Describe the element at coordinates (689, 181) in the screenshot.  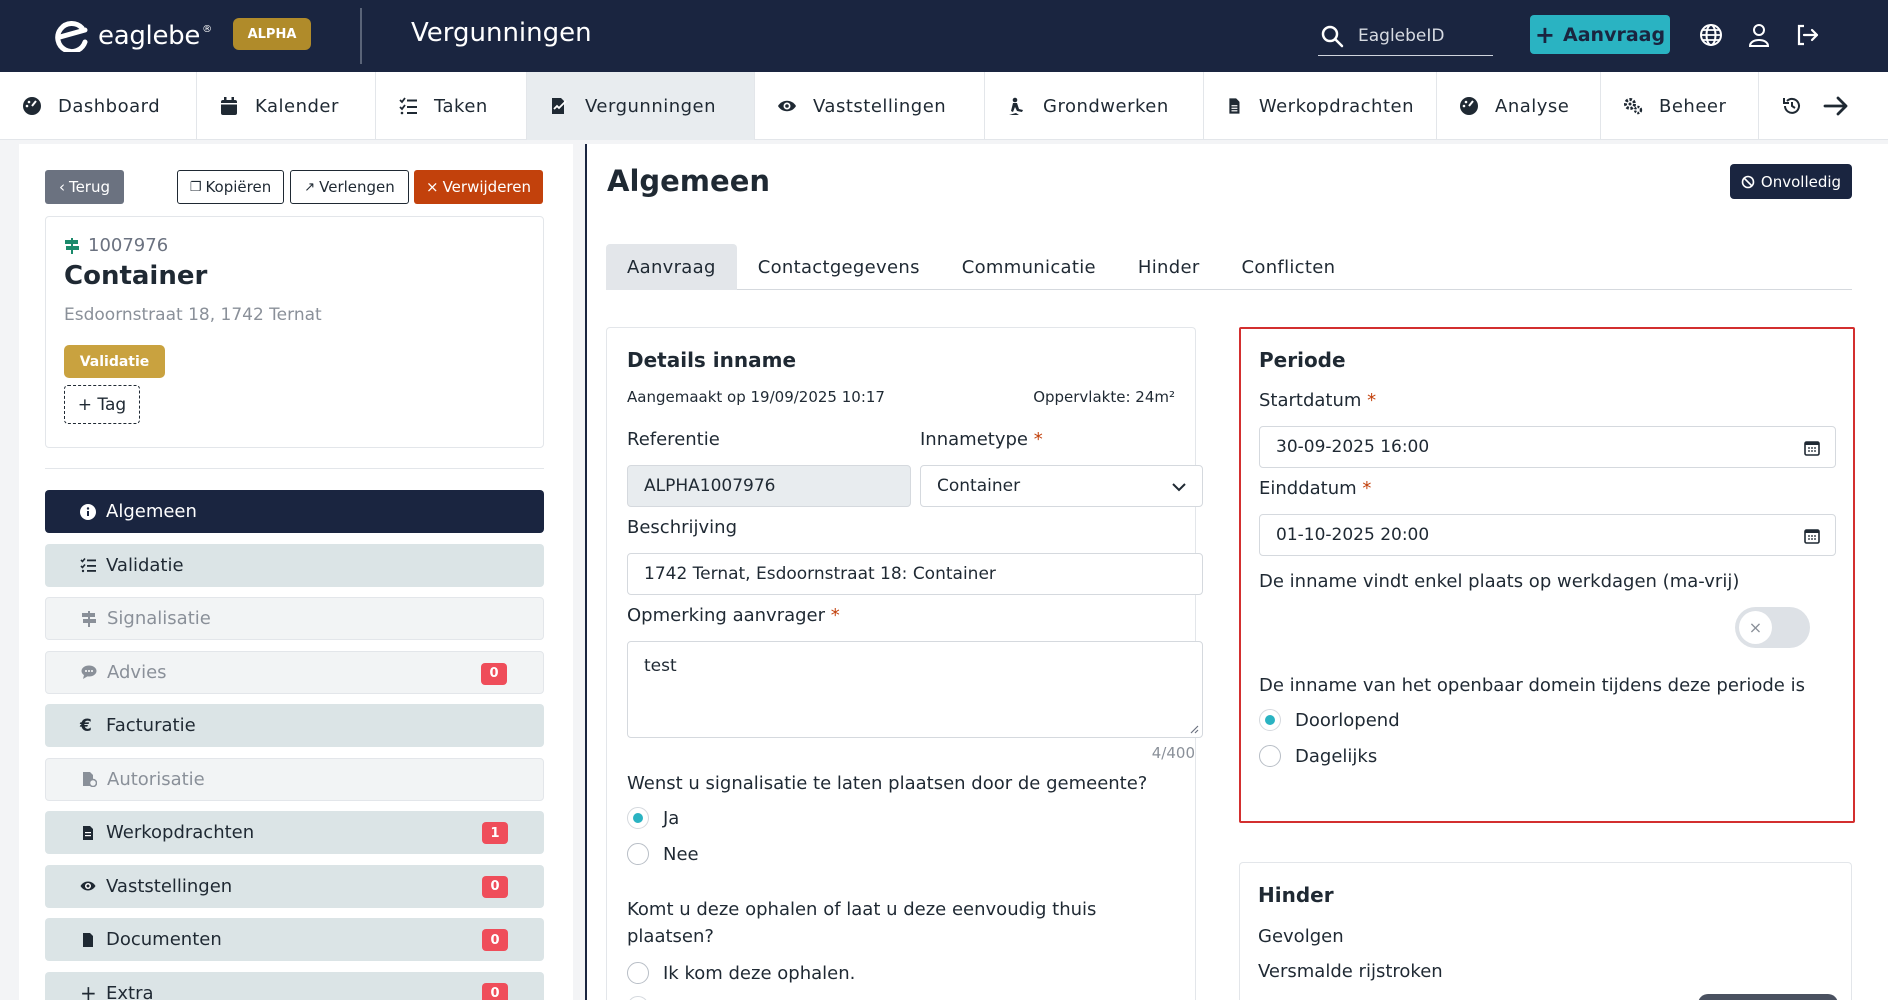
I see `page-title: Algemeen` at that location.